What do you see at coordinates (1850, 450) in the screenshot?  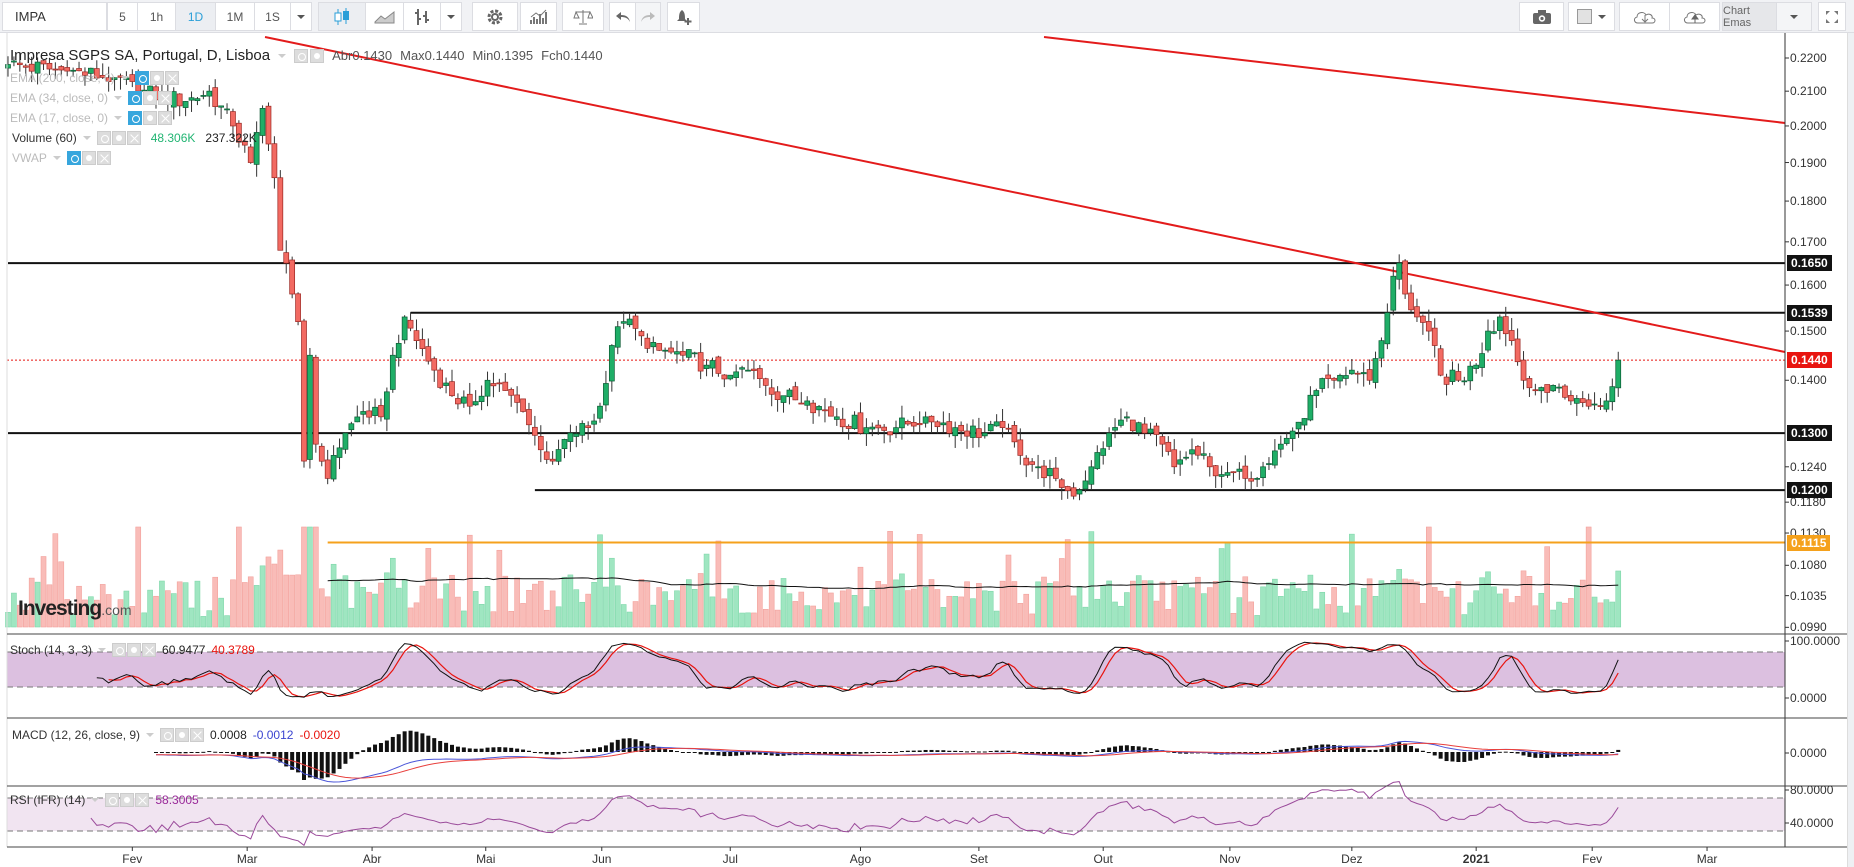 I see `right-scrollbar` at bounding box center [1850, 450].